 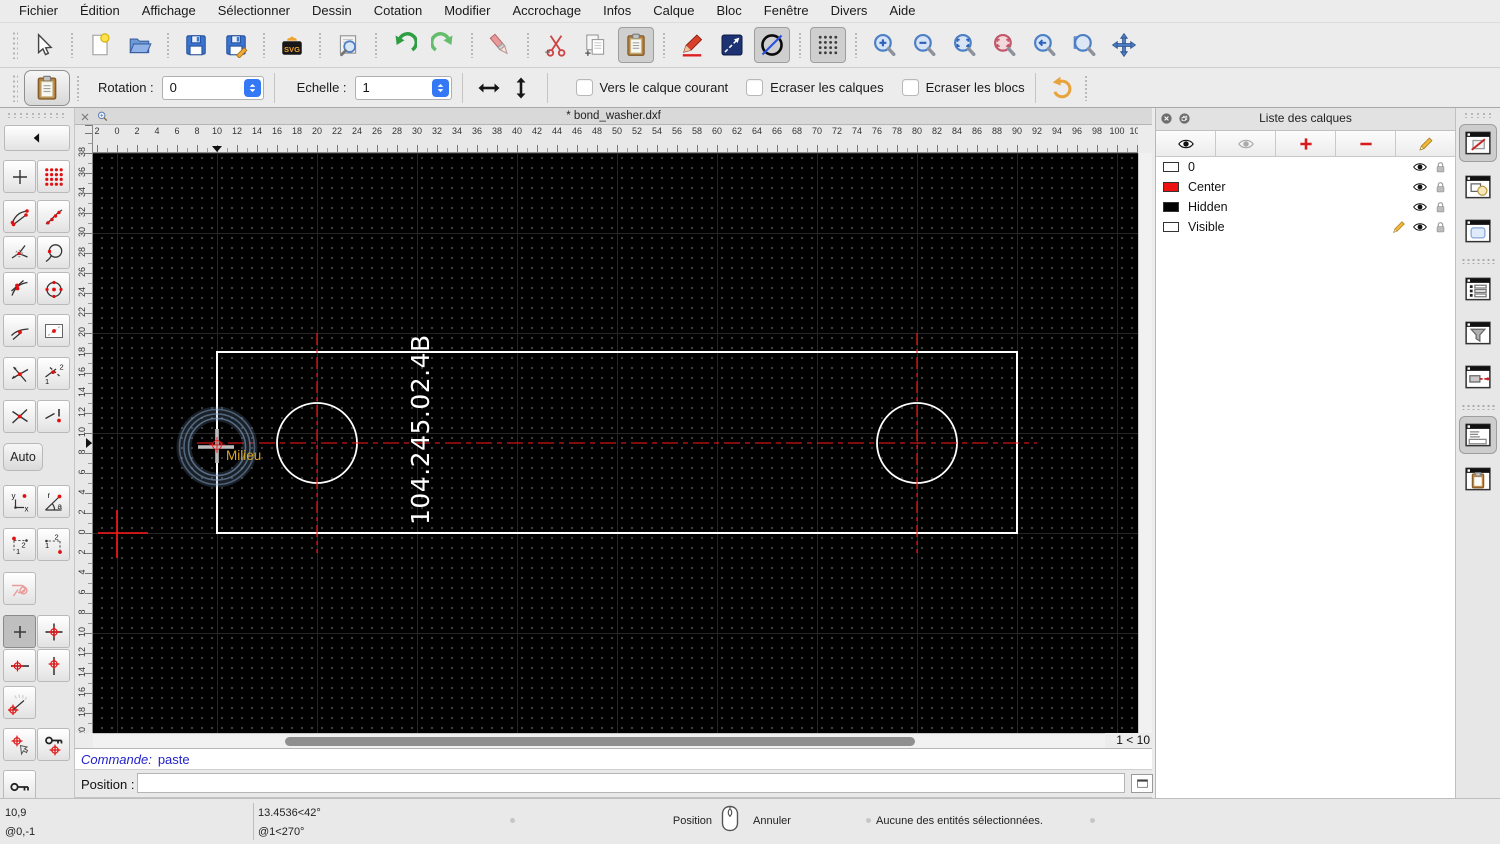 What do you see at coordinates (1305, 187) in the screenshot?
I see `layer-row: Center` at bounding box center [1305, 187].